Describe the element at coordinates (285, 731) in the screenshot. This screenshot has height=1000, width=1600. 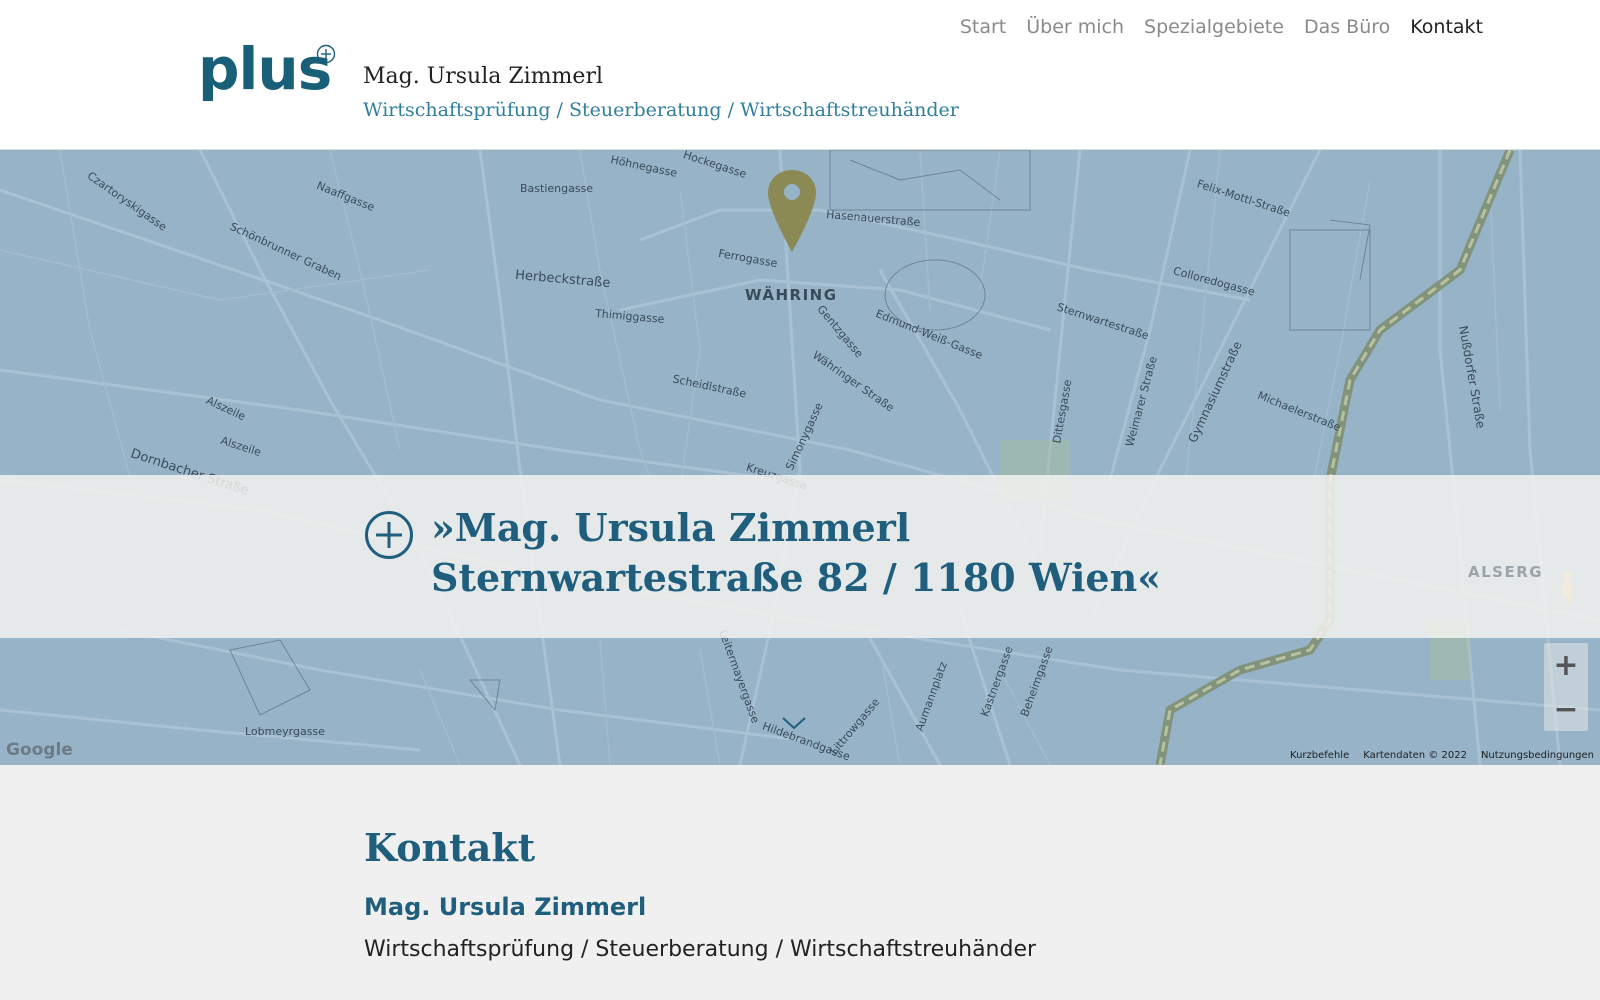
I see `street-label: Lobmeyrgasse` at that location.